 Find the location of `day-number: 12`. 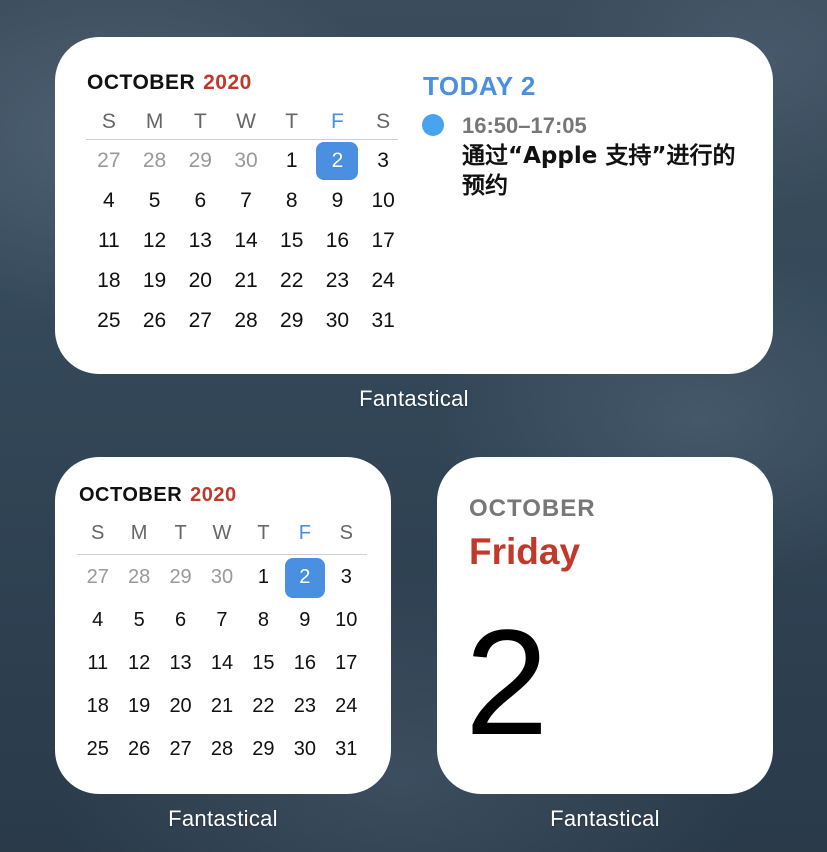

day-number: 12 is located at coordinates (139, 663).